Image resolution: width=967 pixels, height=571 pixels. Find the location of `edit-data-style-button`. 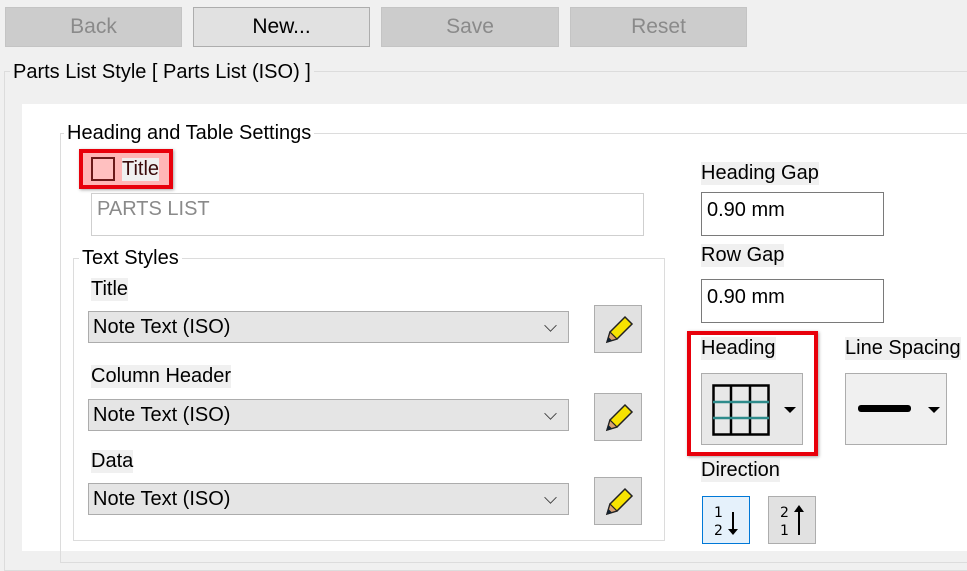

edit-data-style-button is located at coordinates (618, 501).